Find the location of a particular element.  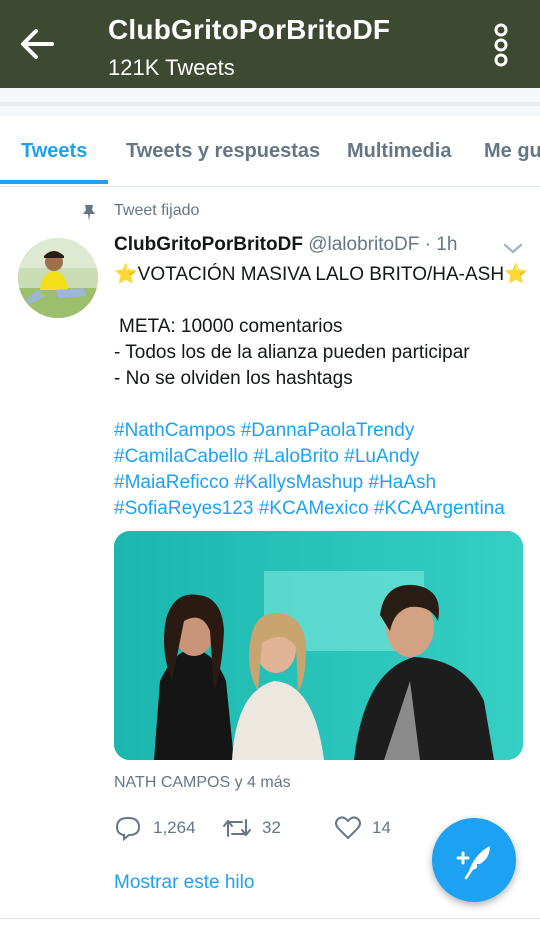

like-count: 14 is located at coordinates (381, 827).